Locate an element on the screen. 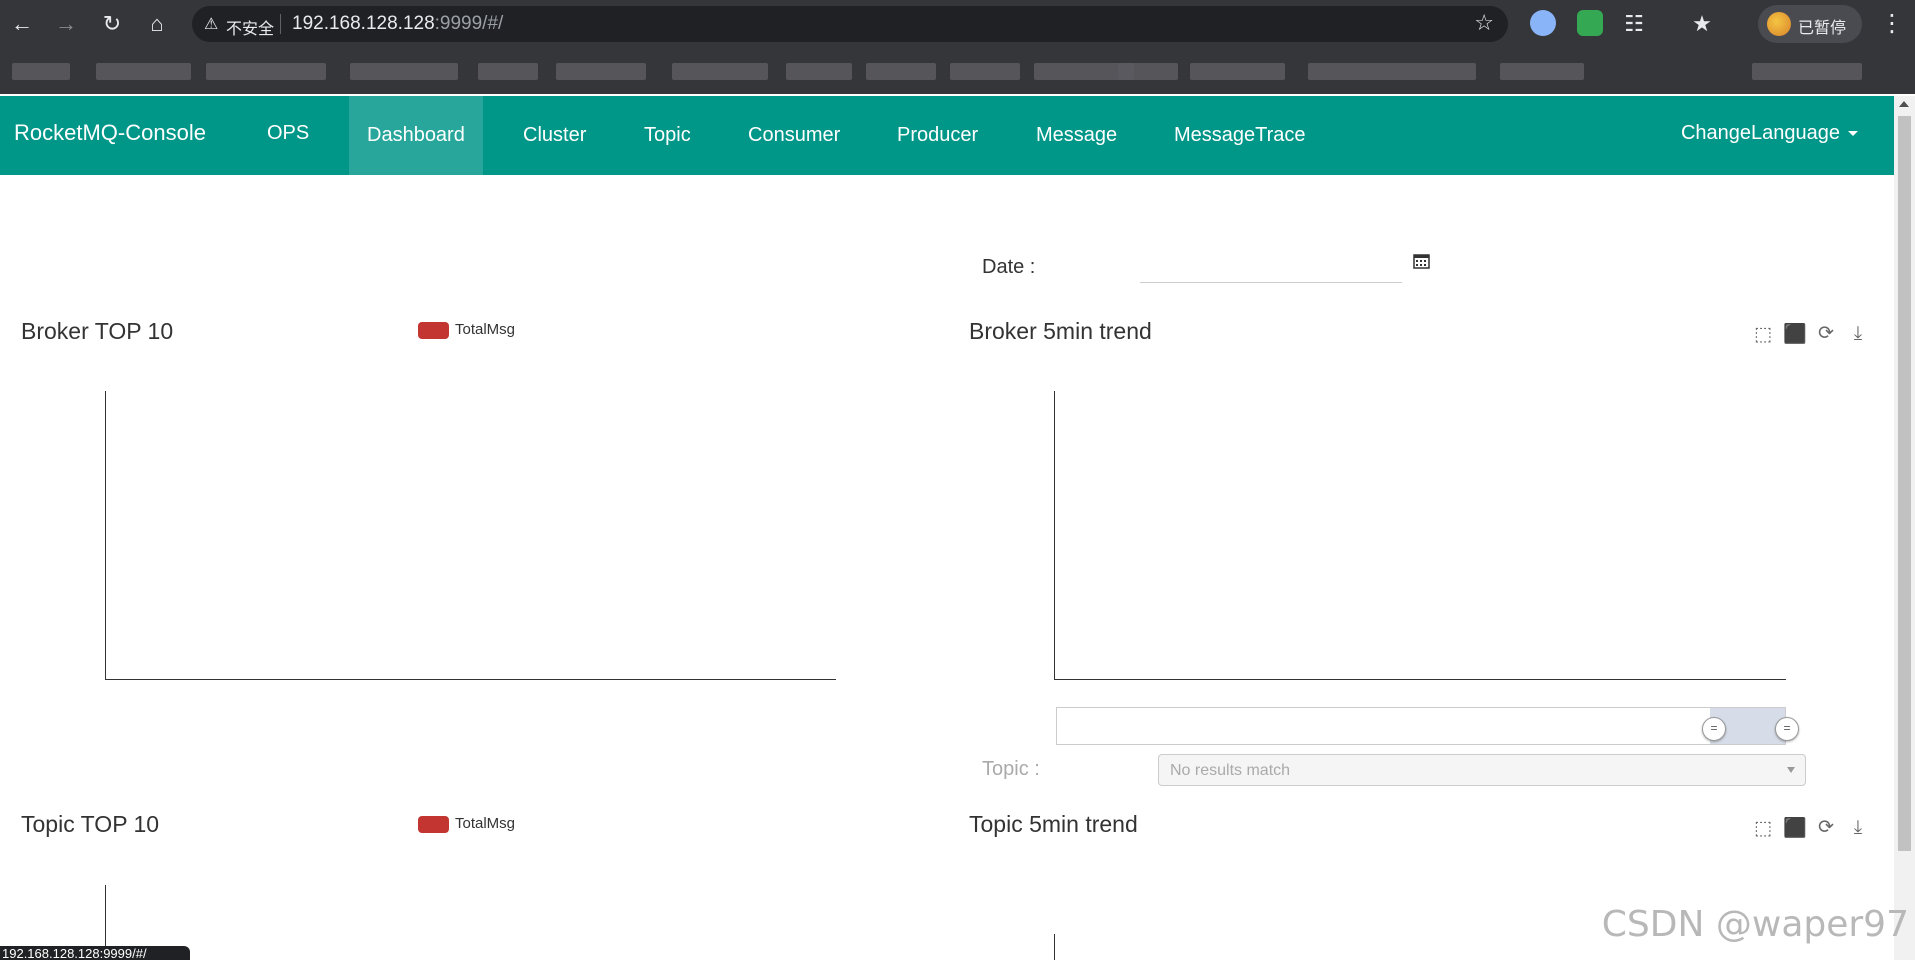 Image resolution: width=1915 pixels, height=960 pixels. reload-icon: ↻ is located at coordinates (112, 24).